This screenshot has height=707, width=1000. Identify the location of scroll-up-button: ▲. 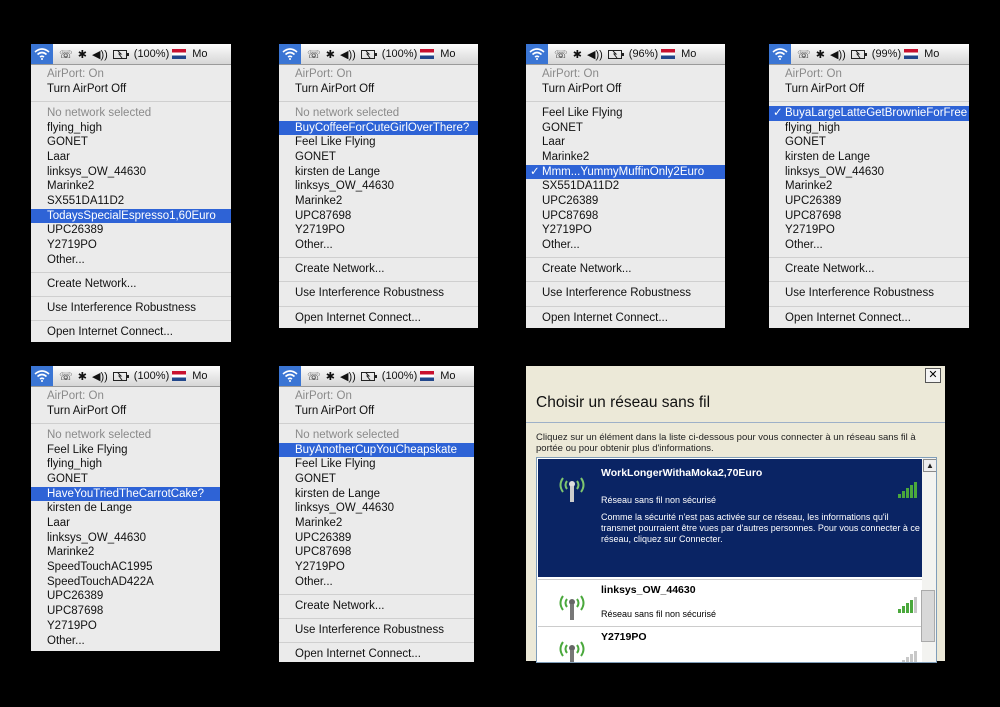
(929, 465).